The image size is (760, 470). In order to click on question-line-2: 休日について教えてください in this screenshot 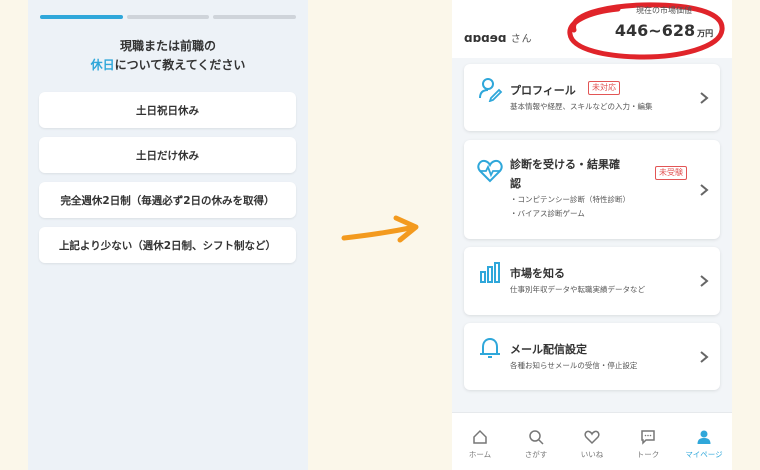, I will do `click(168, 65)`.